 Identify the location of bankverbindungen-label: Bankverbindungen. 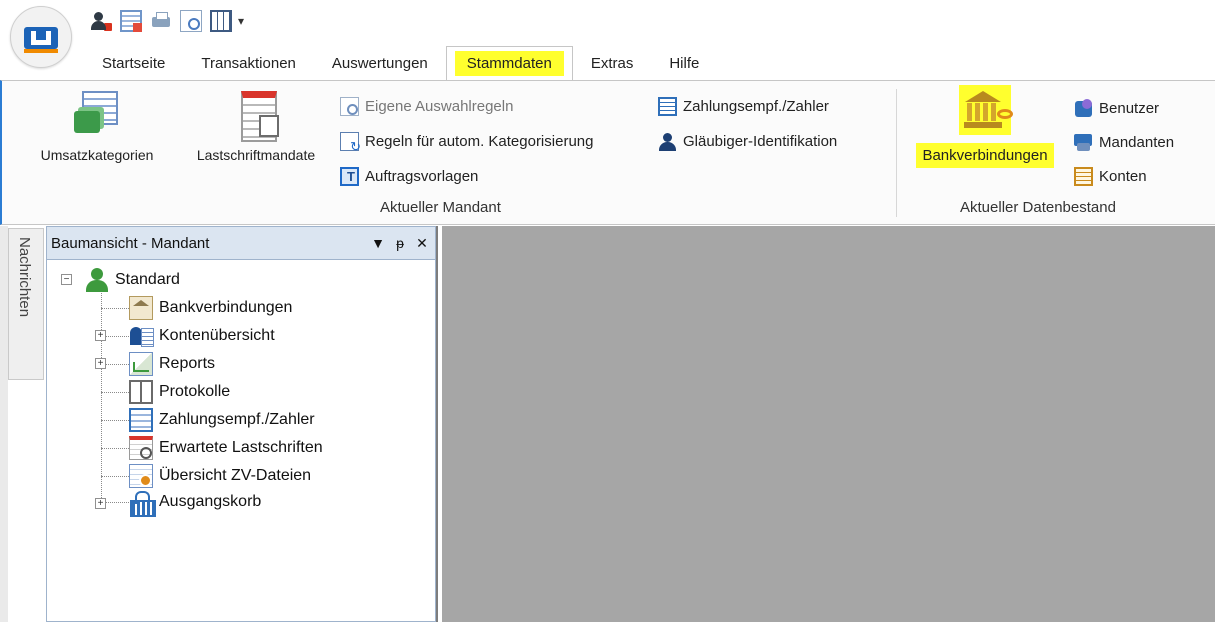
(985, 155).